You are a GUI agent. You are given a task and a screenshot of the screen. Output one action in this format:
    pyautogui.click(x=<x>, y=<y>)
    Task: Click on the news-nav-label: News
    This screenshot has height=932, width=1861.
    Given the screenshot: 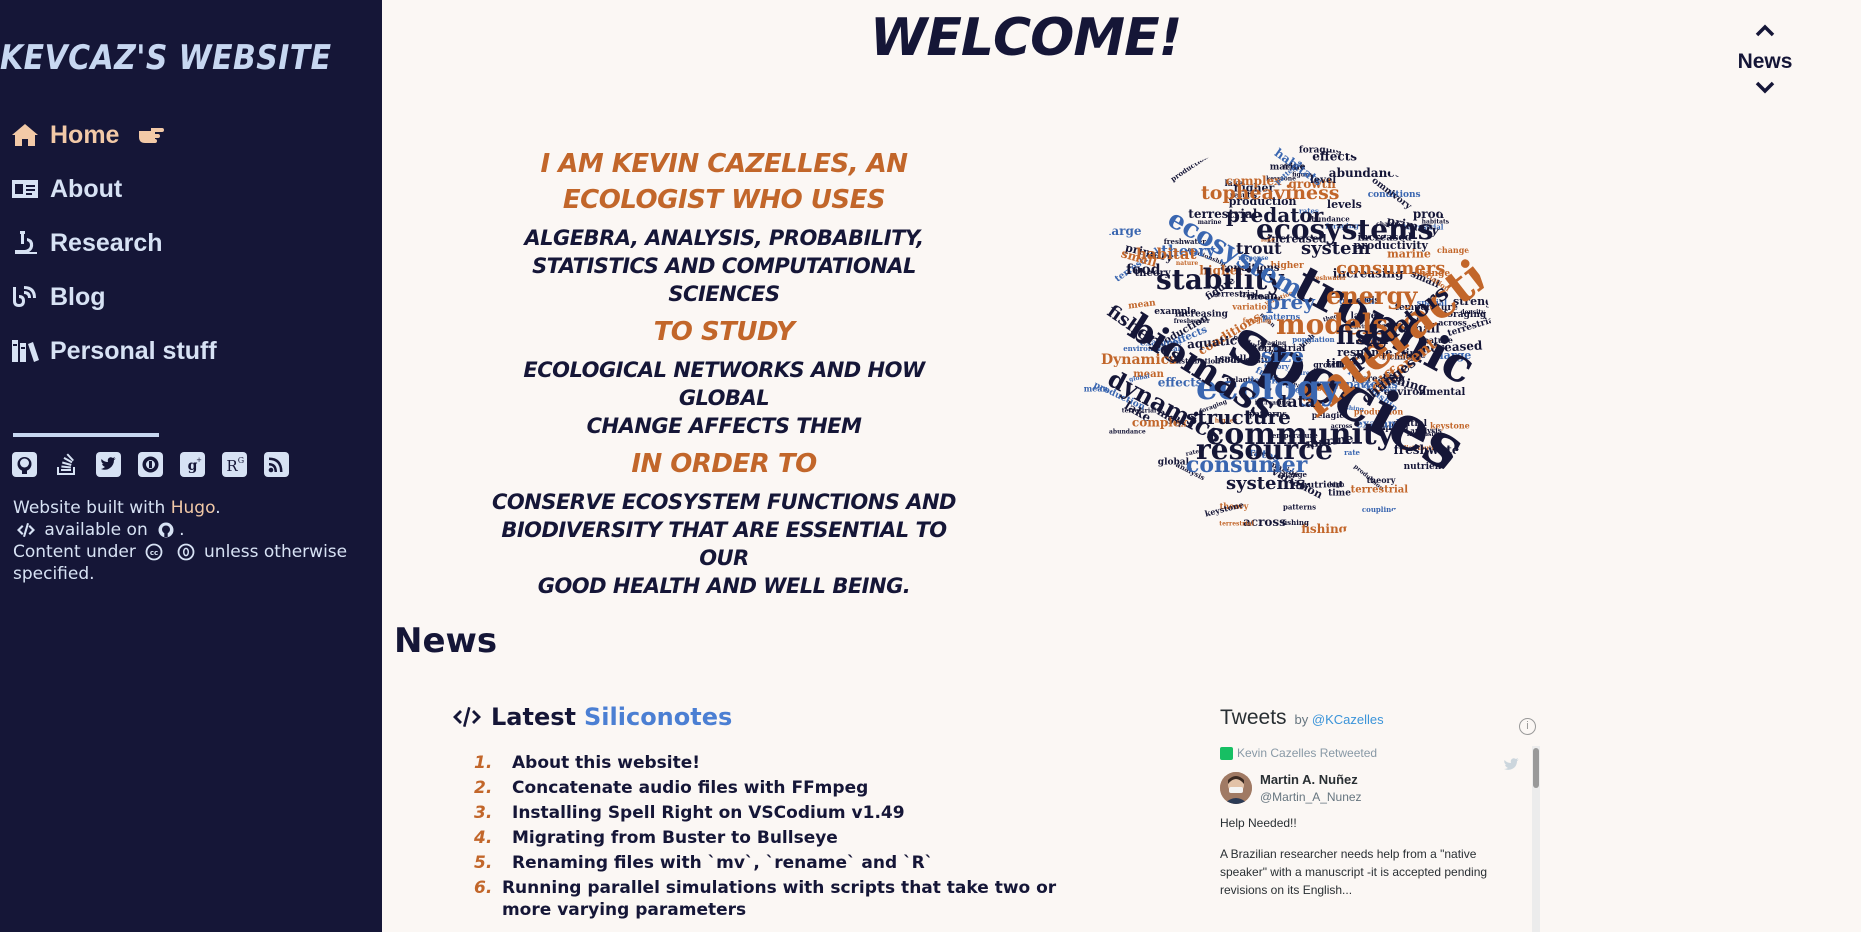 What is the action you would take?
    pyautogui.click(x=1765, y=62)
    